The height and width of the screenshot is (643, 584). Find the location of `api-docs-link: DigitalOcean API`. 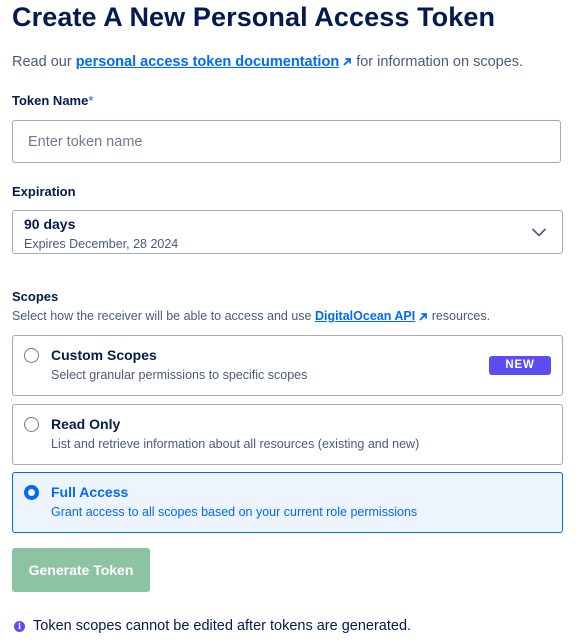

api-docs-link: DigitalOcean API is located at coordinates (371, 316).